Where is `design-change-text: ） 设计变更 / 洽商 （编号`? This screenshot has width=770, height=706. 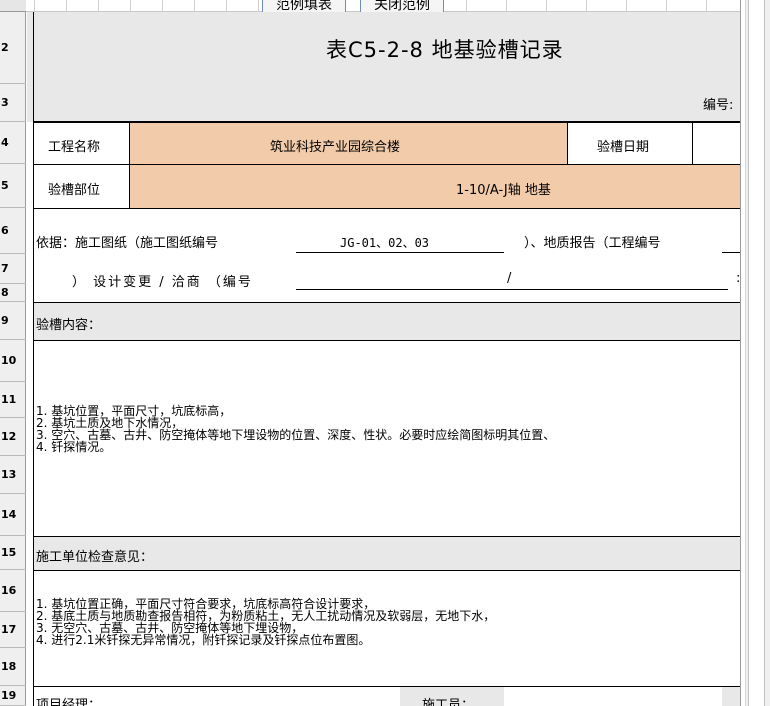 design-change-text: ） 设计变更 / 洽商 （编号 is located at coordinates (162, 282).